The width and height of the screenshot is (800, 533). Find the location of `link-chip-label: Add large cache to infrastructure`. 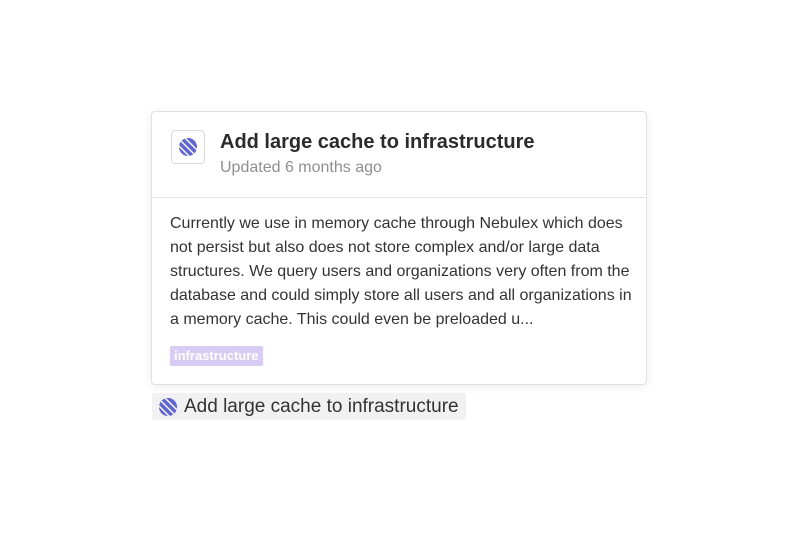

link-chip-label: Add large cache to infrastructure is located at coordinates (321, 406).